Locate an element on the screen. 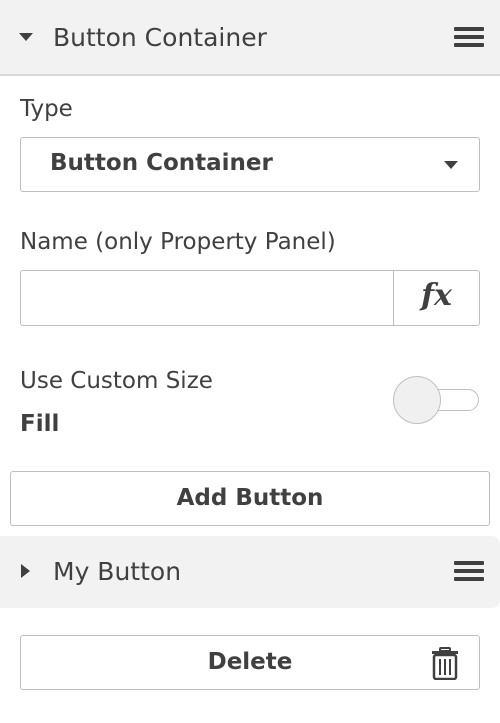 The height and width of the screenshot is (723, 500). section-header: Button Container is located at coordinates (250, 38).